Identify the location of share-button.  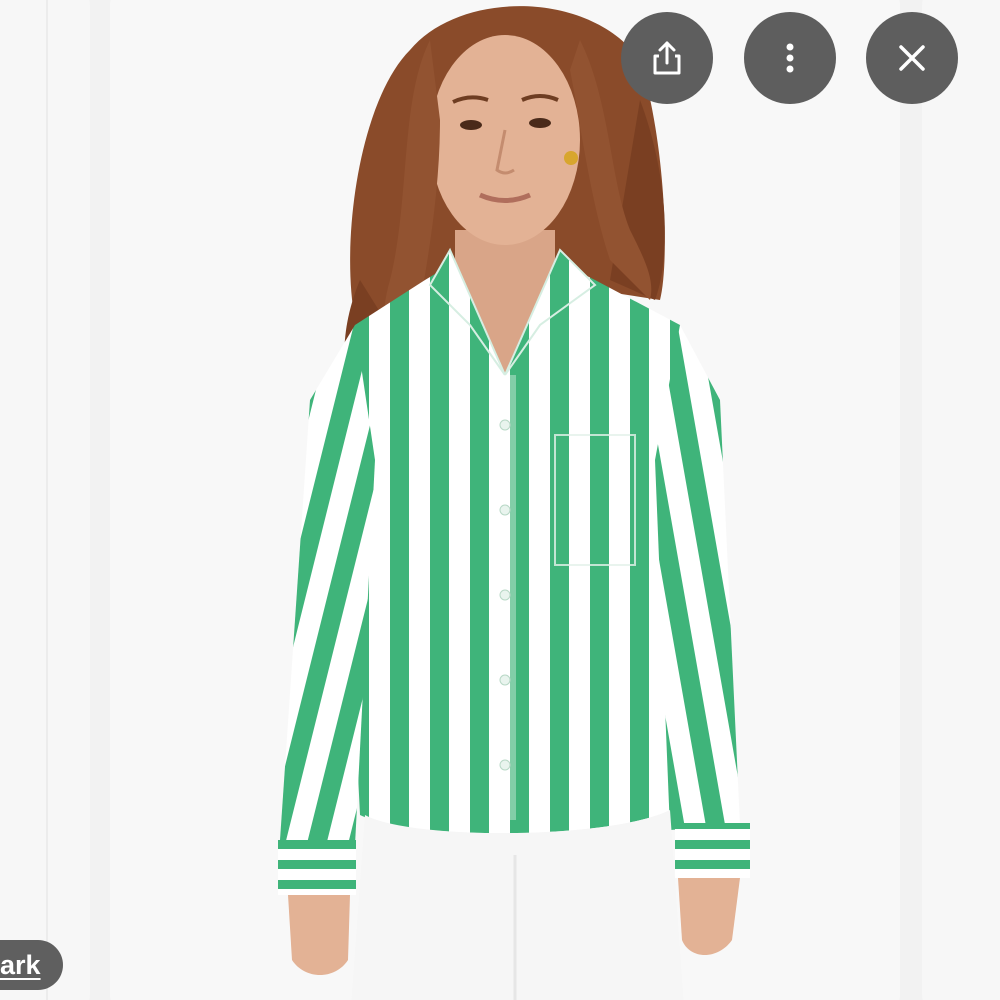
(667, 58).